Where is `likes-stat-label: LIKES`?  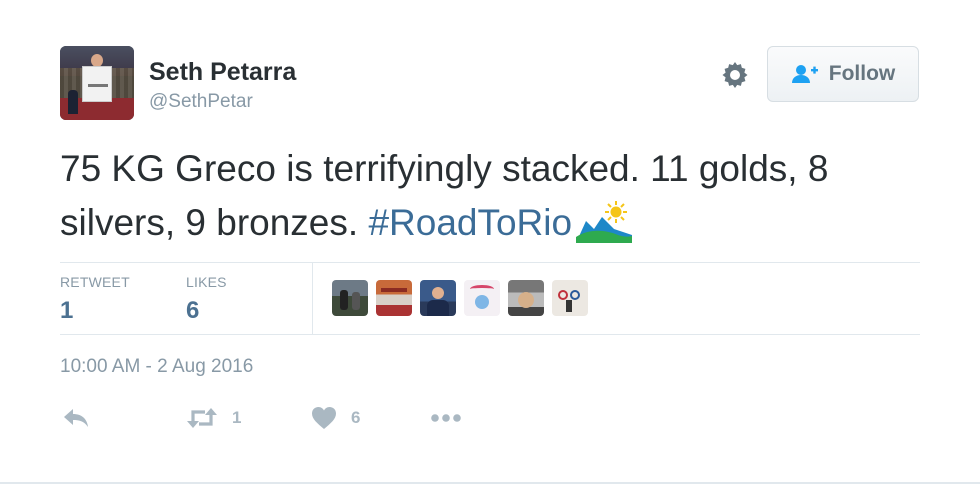 likes-stat-label: LIKES is located at coordinates (206, 282).